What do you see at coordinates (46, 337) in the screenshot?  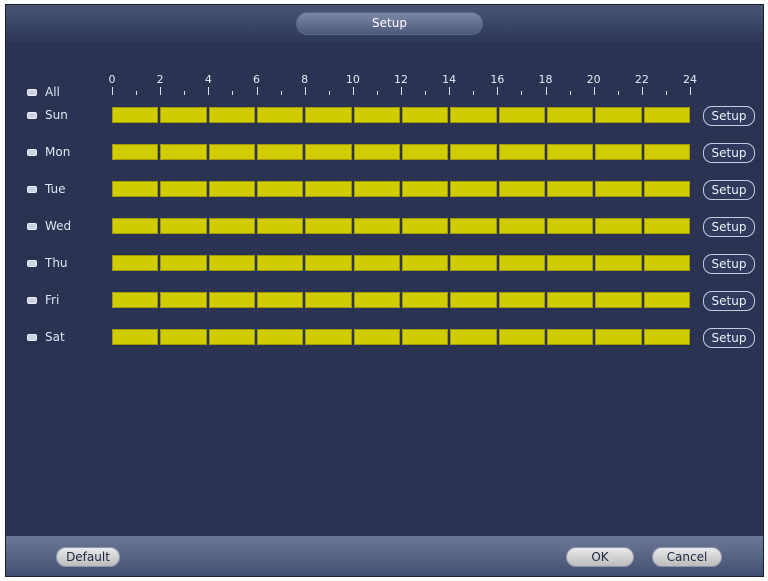 I see `day-toggle-sat: Sat` at bounding box center [46, 337].